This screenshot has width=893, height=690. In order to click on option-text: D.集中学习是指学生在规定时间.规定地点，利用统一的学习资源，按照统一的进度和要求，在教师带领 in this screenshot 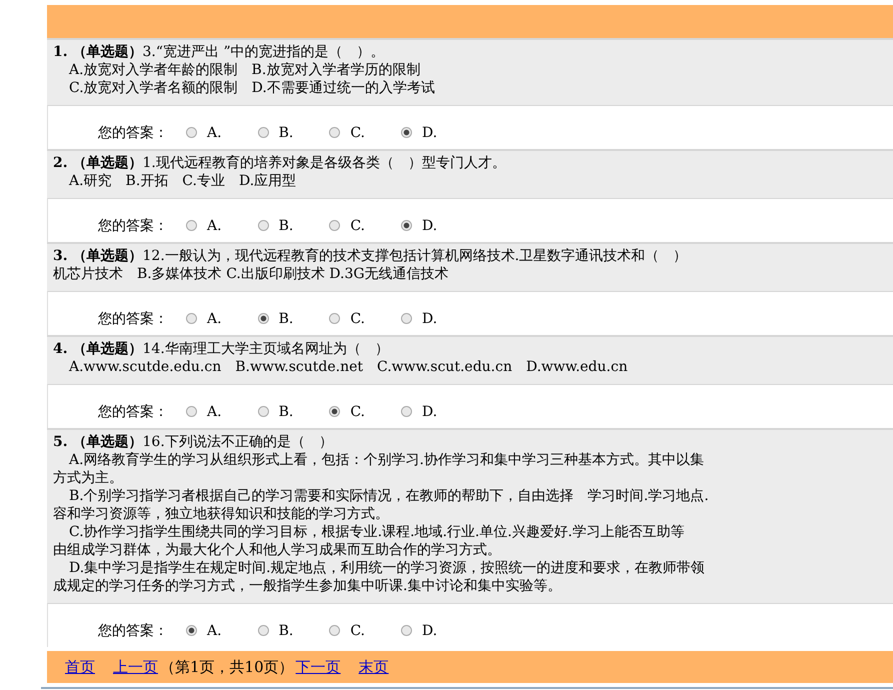, I will do `click(387, 568)`.